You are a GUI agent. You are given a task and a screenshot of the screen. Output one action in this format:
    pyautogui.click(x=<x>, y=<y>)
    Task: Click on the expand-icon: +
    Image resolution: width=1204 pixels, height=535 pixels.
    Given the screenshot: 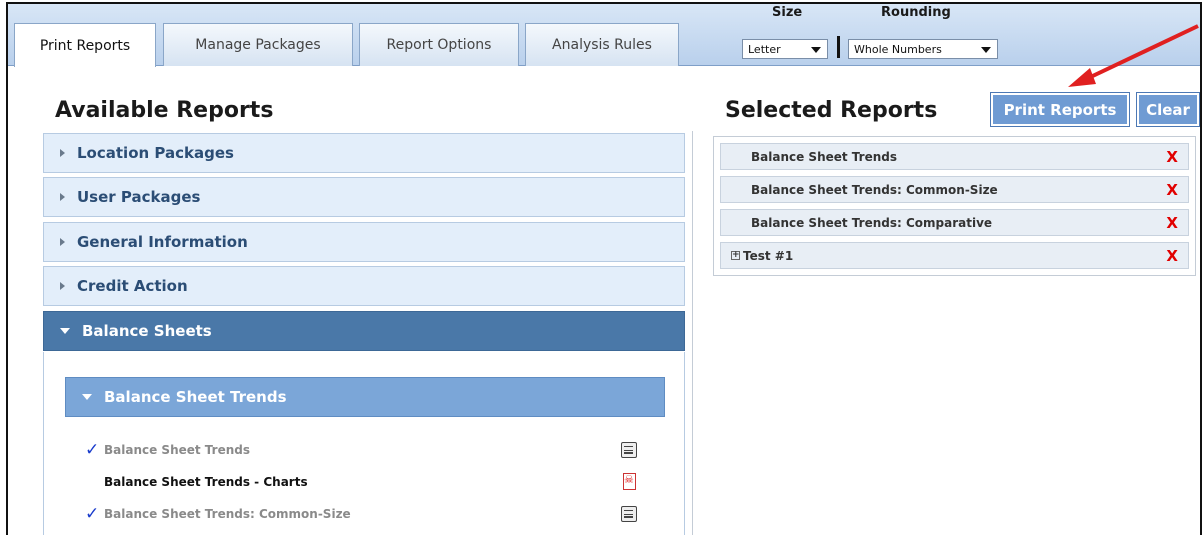 What is the action you would take?
    pyautogui.click(x=735, y=255)
    